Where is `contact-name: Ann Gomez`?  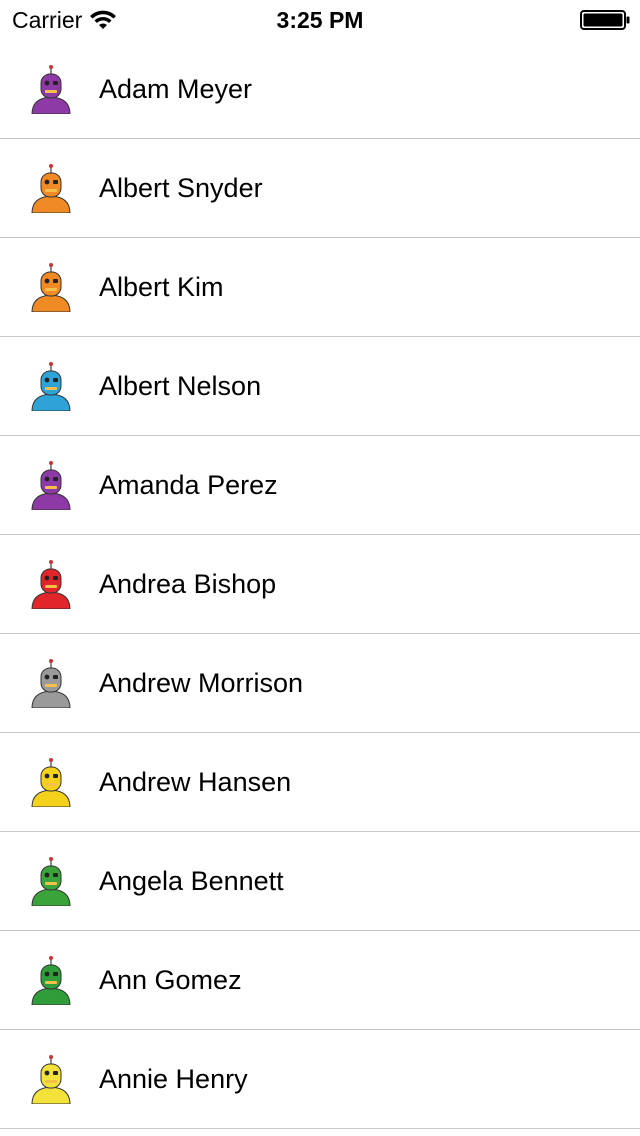 contact-name: Ann Gomez is located at coordinates (170, 980).